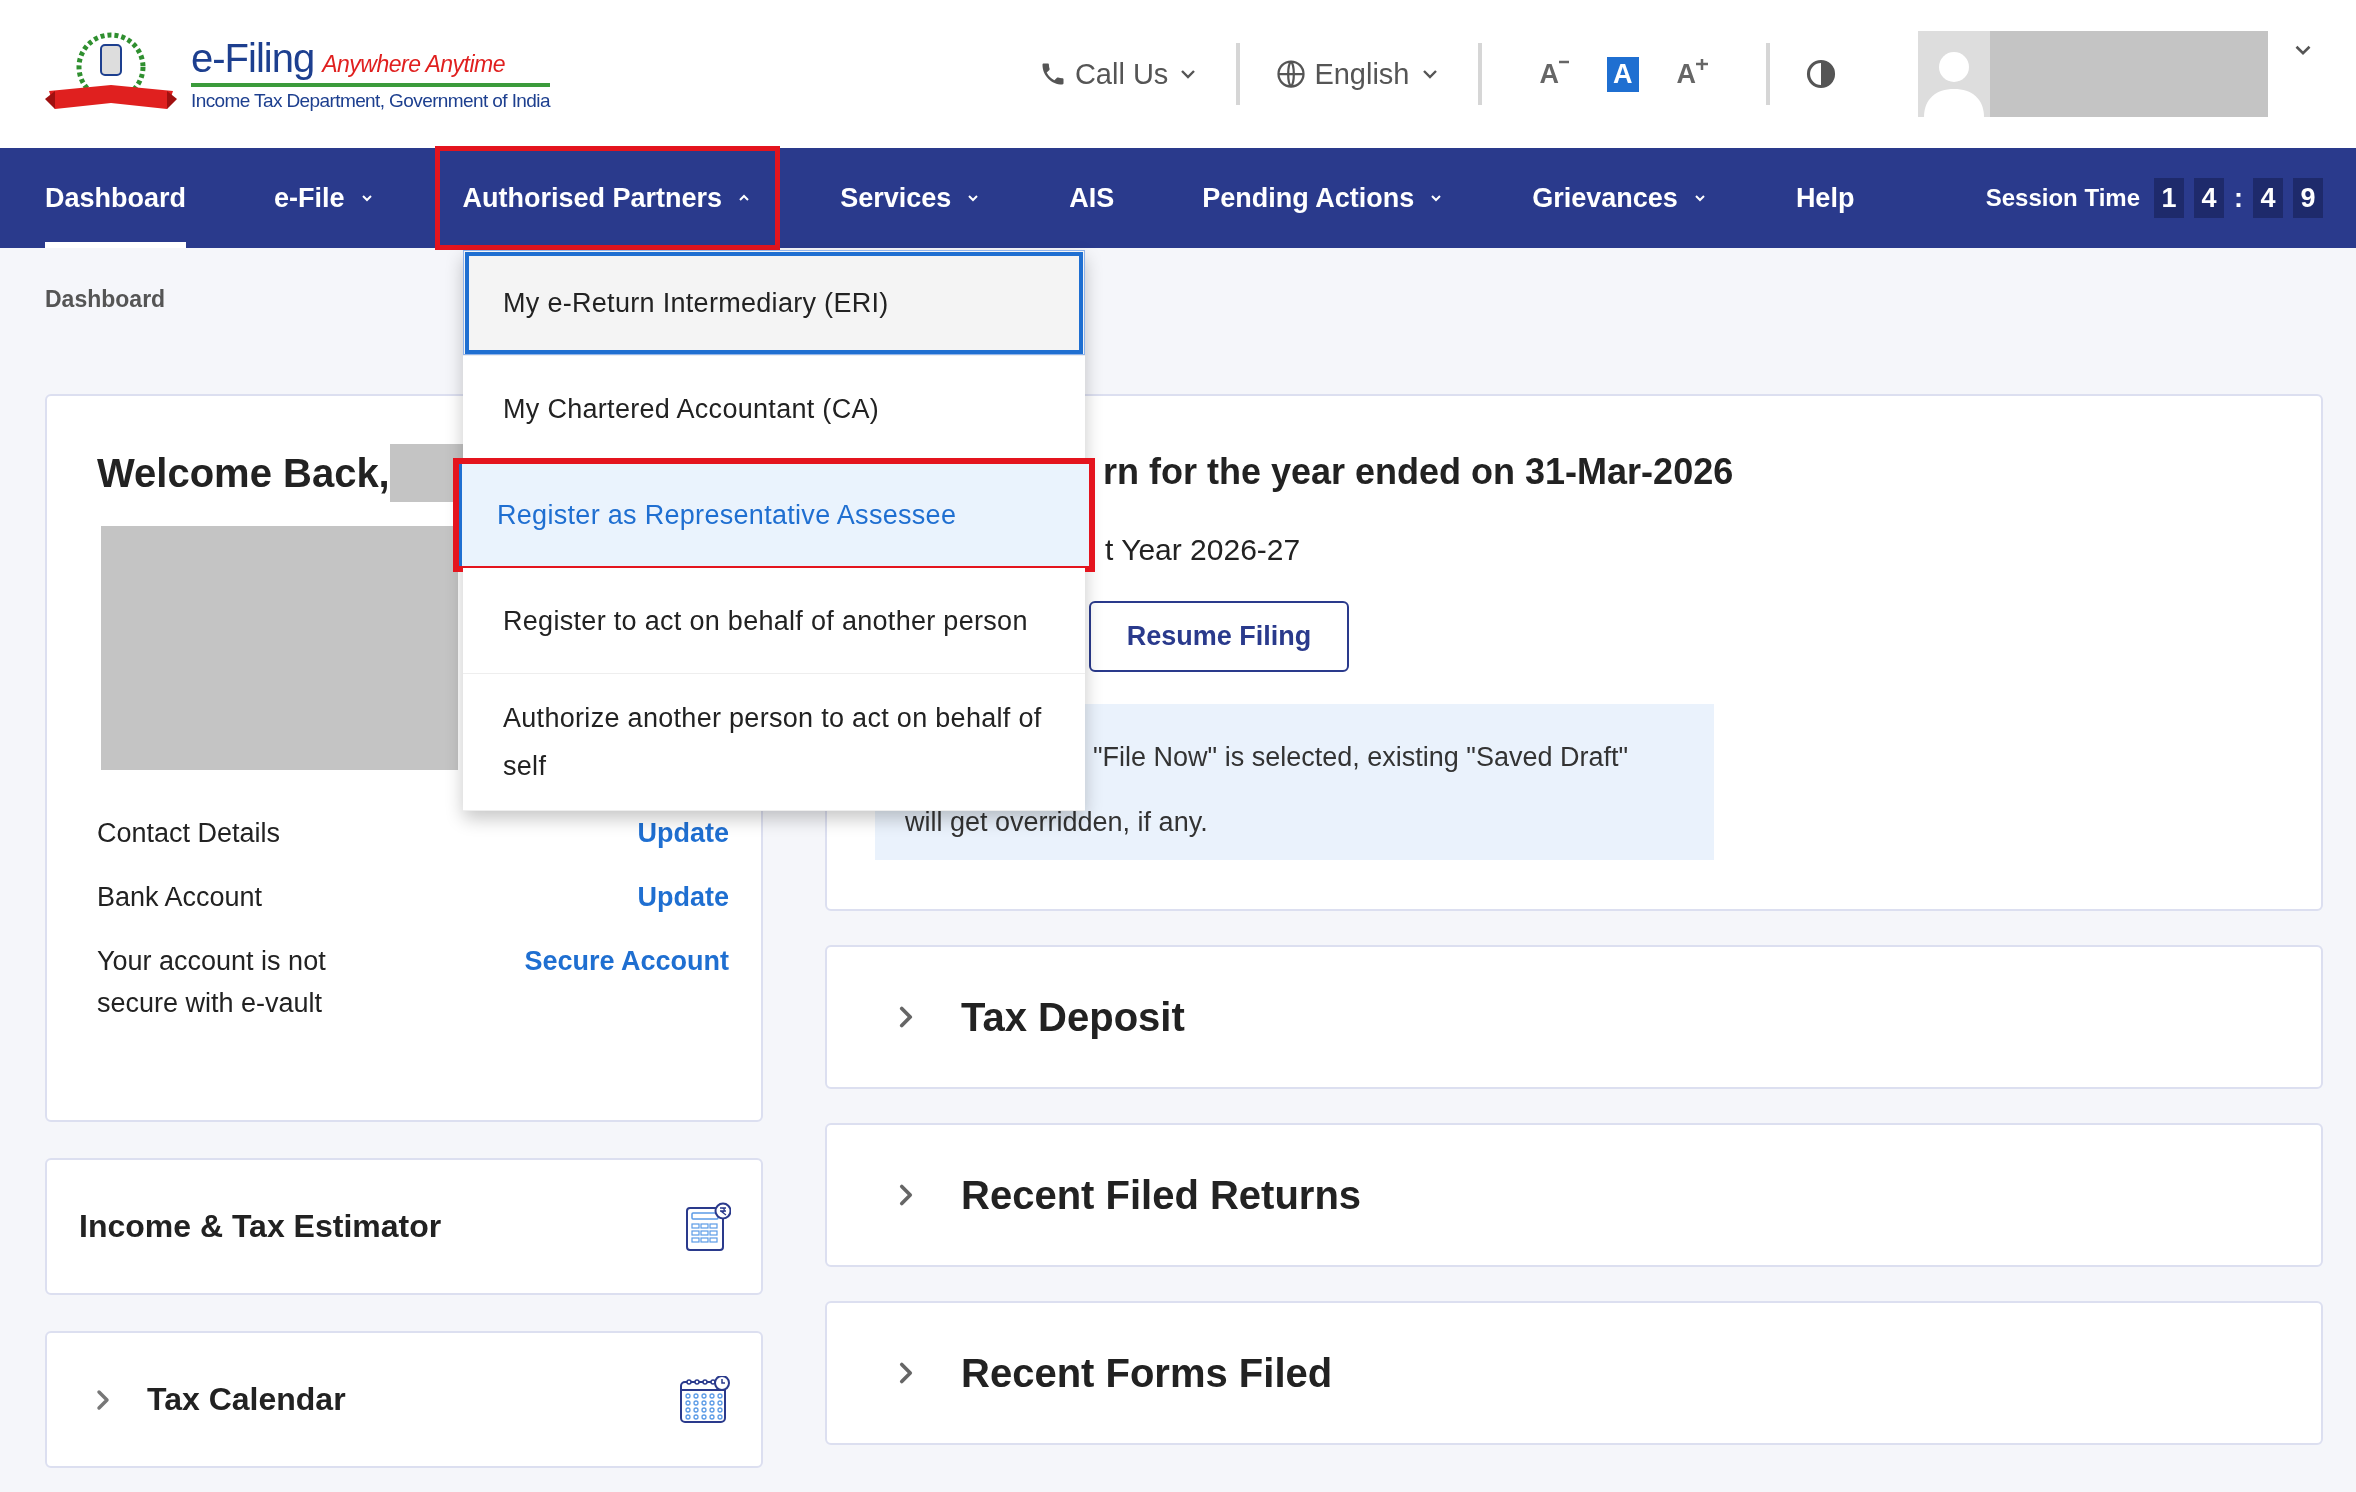  Describe the element at coordinates (189, 833) in the screenshot. I see `account-label: Contact Details` at that location.